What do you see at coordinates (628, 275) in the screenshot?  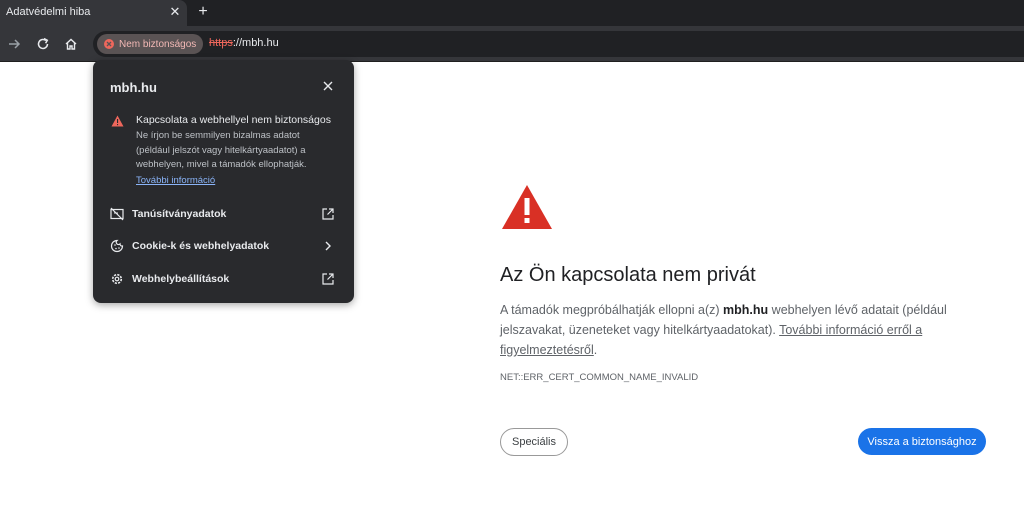 I see `page-title: Az Ön kapcsolata nem privát` at bounding box center [628, 275].